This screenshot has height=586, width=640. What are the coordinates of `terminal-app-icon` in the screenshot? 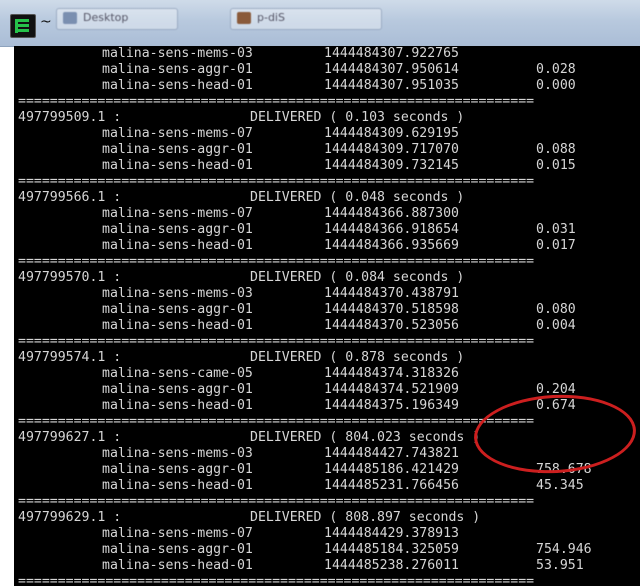 It's located at (23, 26).